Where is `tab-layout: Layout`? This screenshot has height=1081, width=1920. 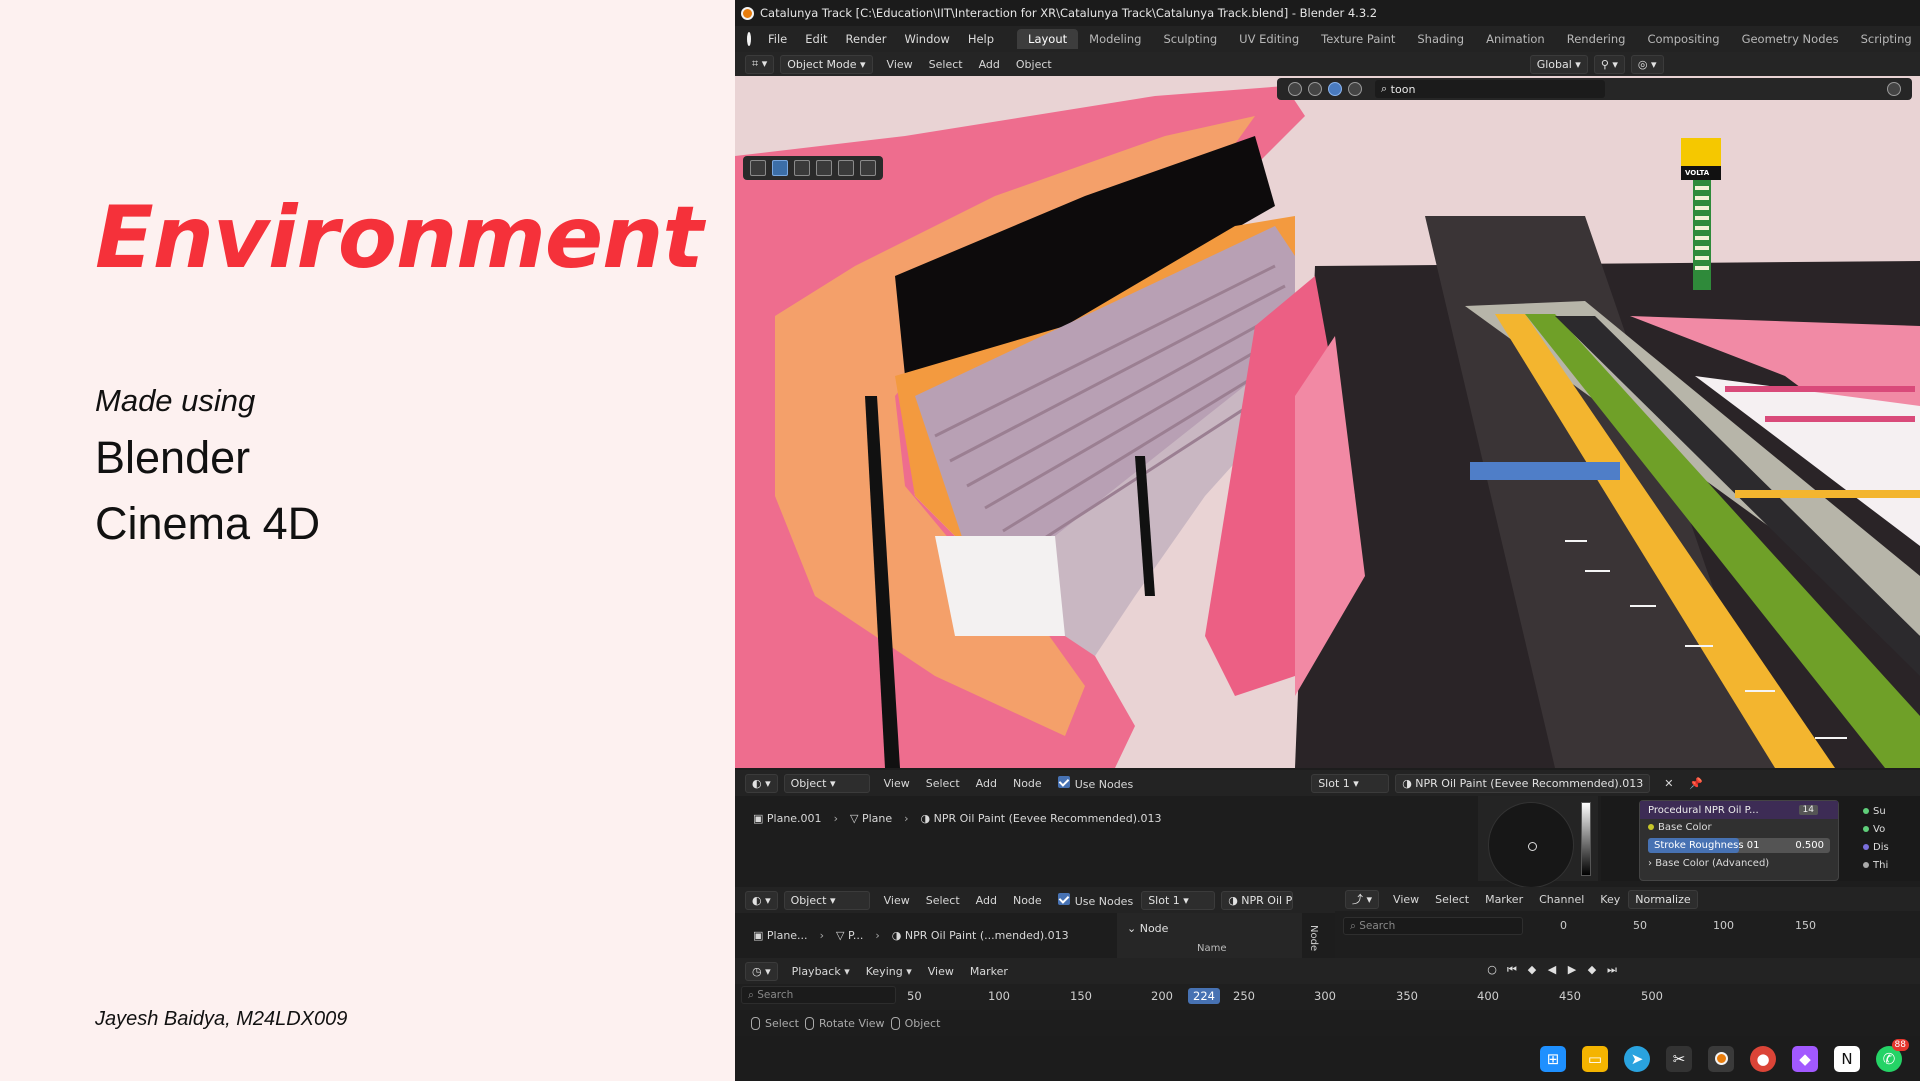 tab-layout: Layout is located at coordinates (1048, 39).